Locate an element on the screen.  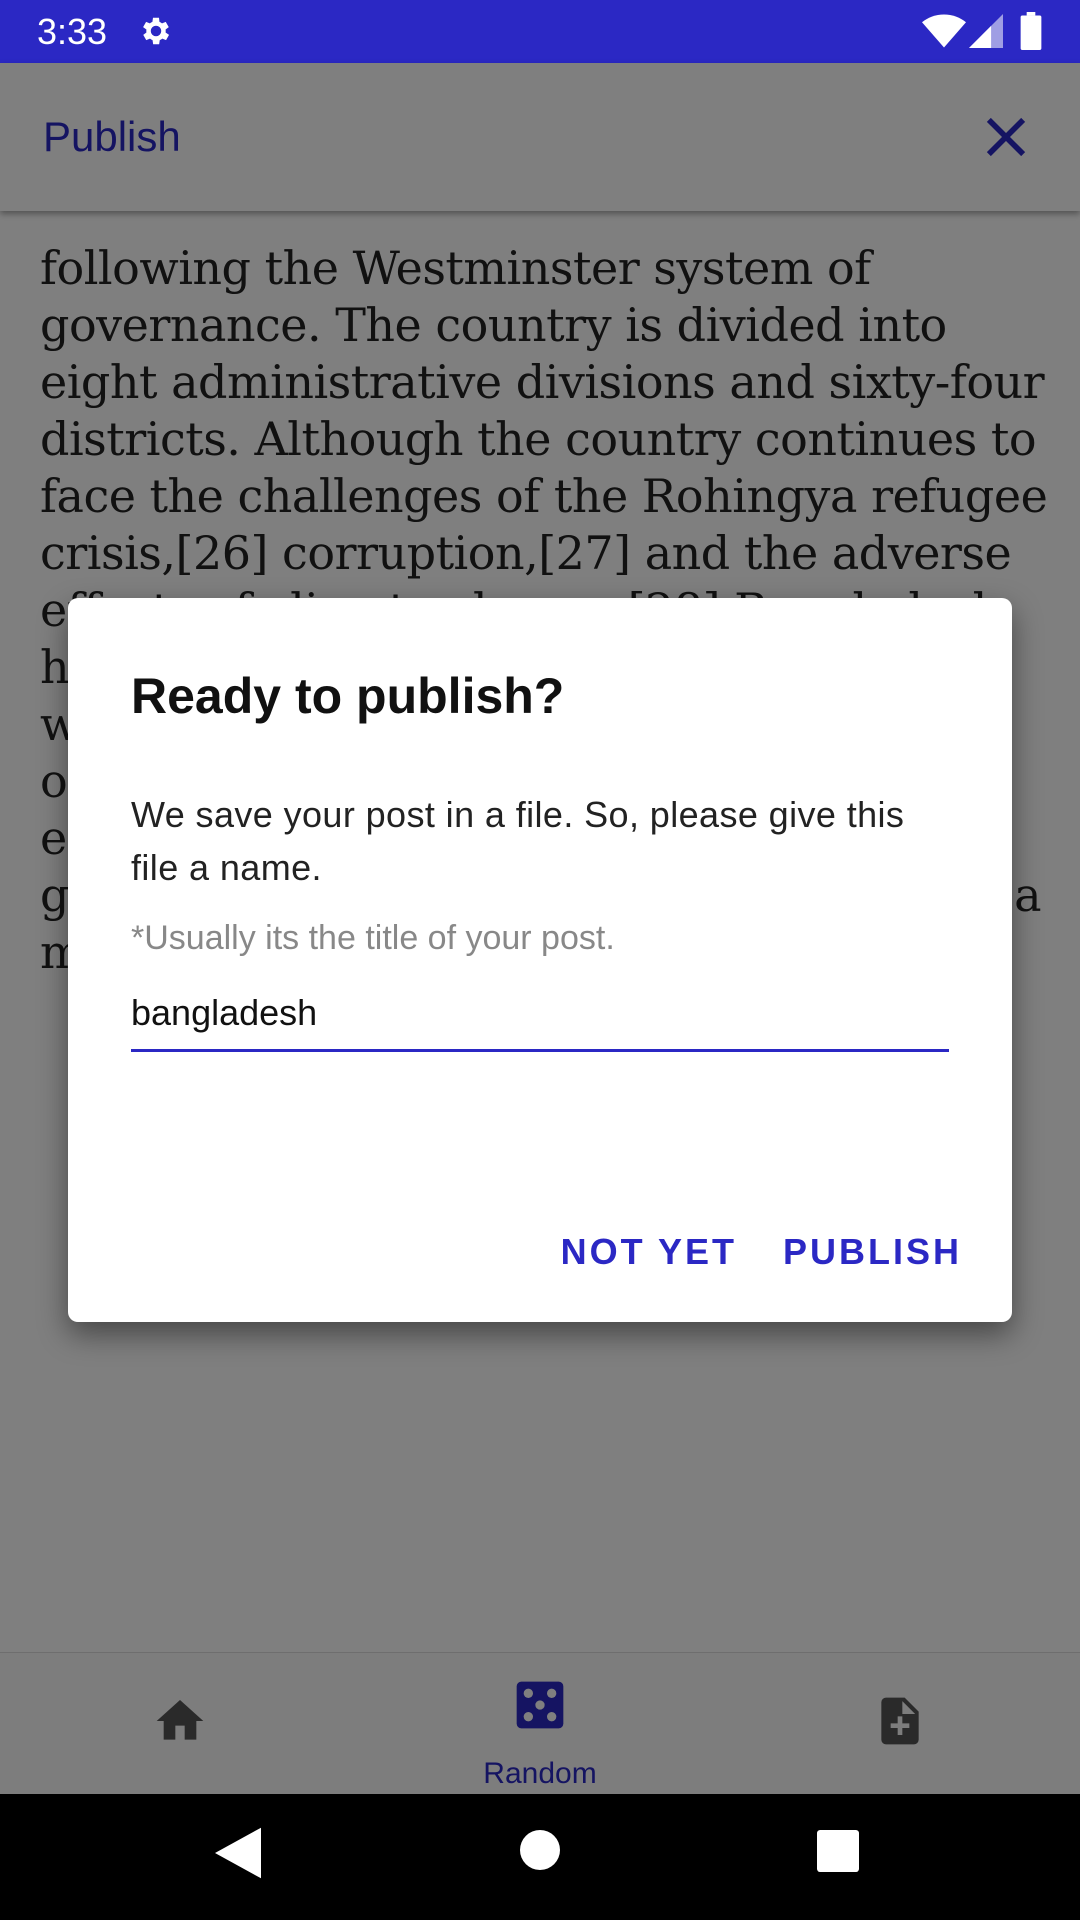
gear-icon is located at coordinates (156, 31).